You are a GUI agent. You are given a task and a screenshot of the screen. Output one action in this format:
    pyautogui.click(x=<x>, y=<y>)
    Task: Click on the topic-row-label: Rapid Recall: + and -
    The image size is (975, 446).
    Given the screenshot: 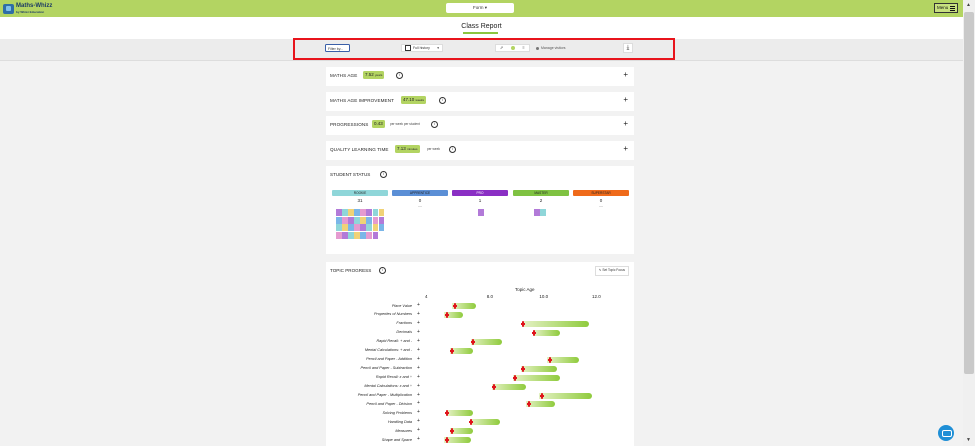 What is the action you would take?
    pyautogui.click(x=394, y=341)
    